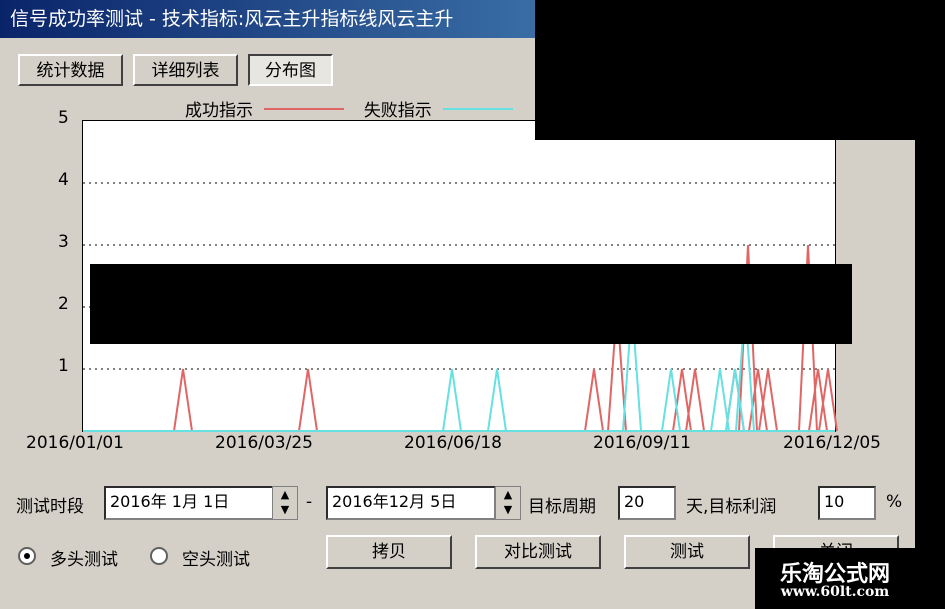 Image resolution: width=945 pixels, height=609 pixels. Describe the element at coordinates (75, 443) in the screenshot. I see `x-tick-label: 2016/01/01` at that location.